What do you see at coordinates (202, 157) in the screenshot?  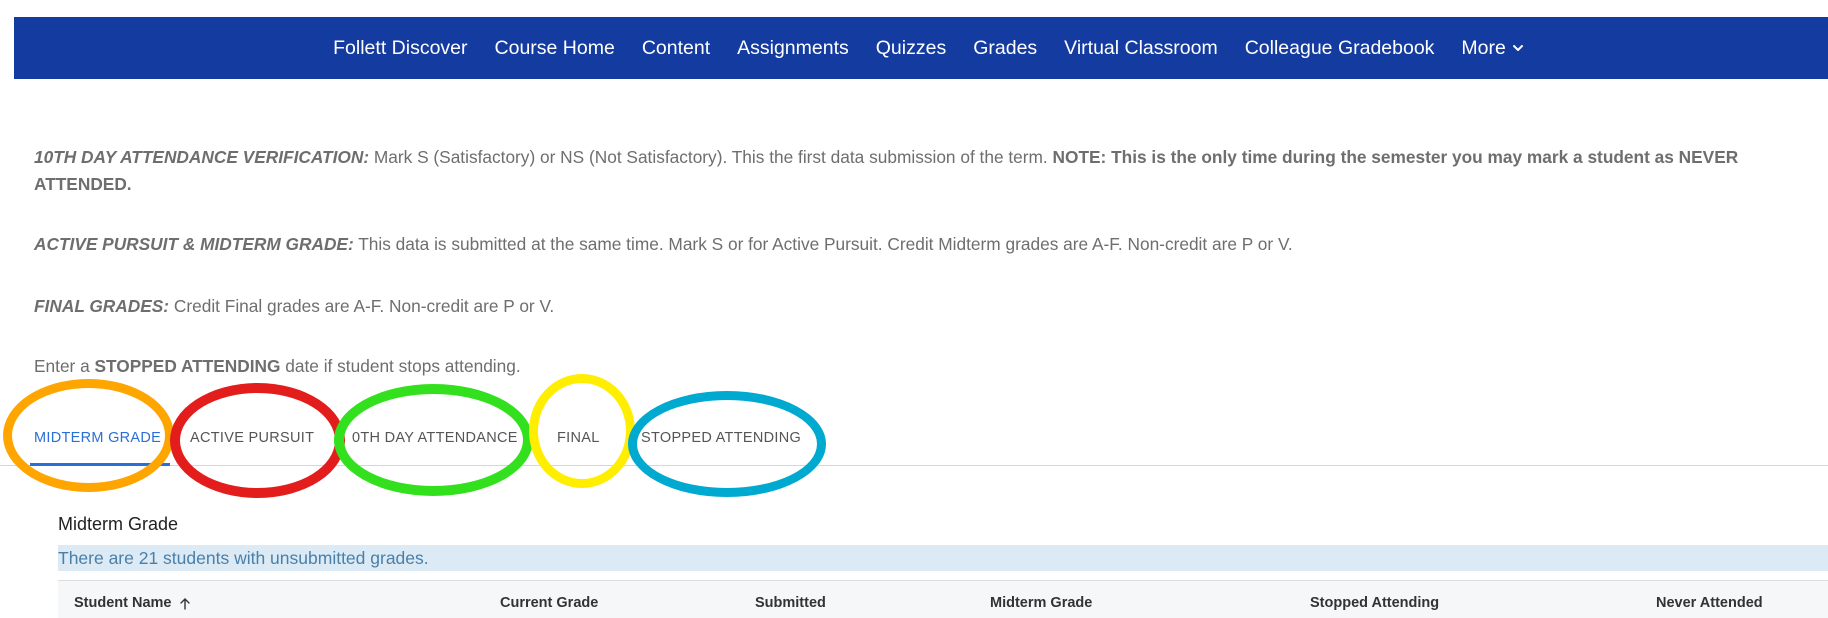 I see `instruction-10th-day-label: 10TH DAY ATTENDANCE VERIFICATION:` at bounding box center [202, 157].